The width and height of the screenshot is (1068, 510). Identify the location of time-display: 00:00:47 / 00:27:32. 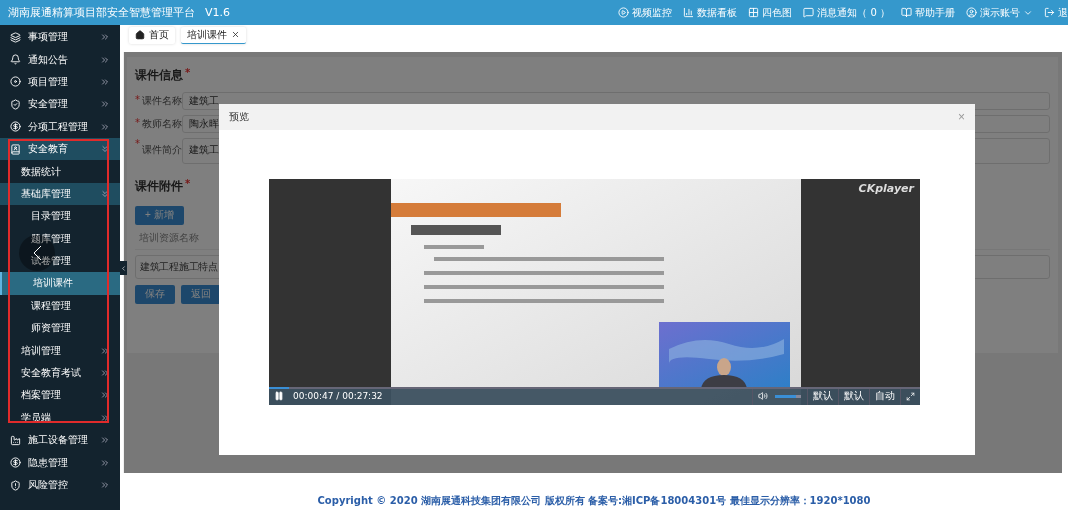
(338, 396).